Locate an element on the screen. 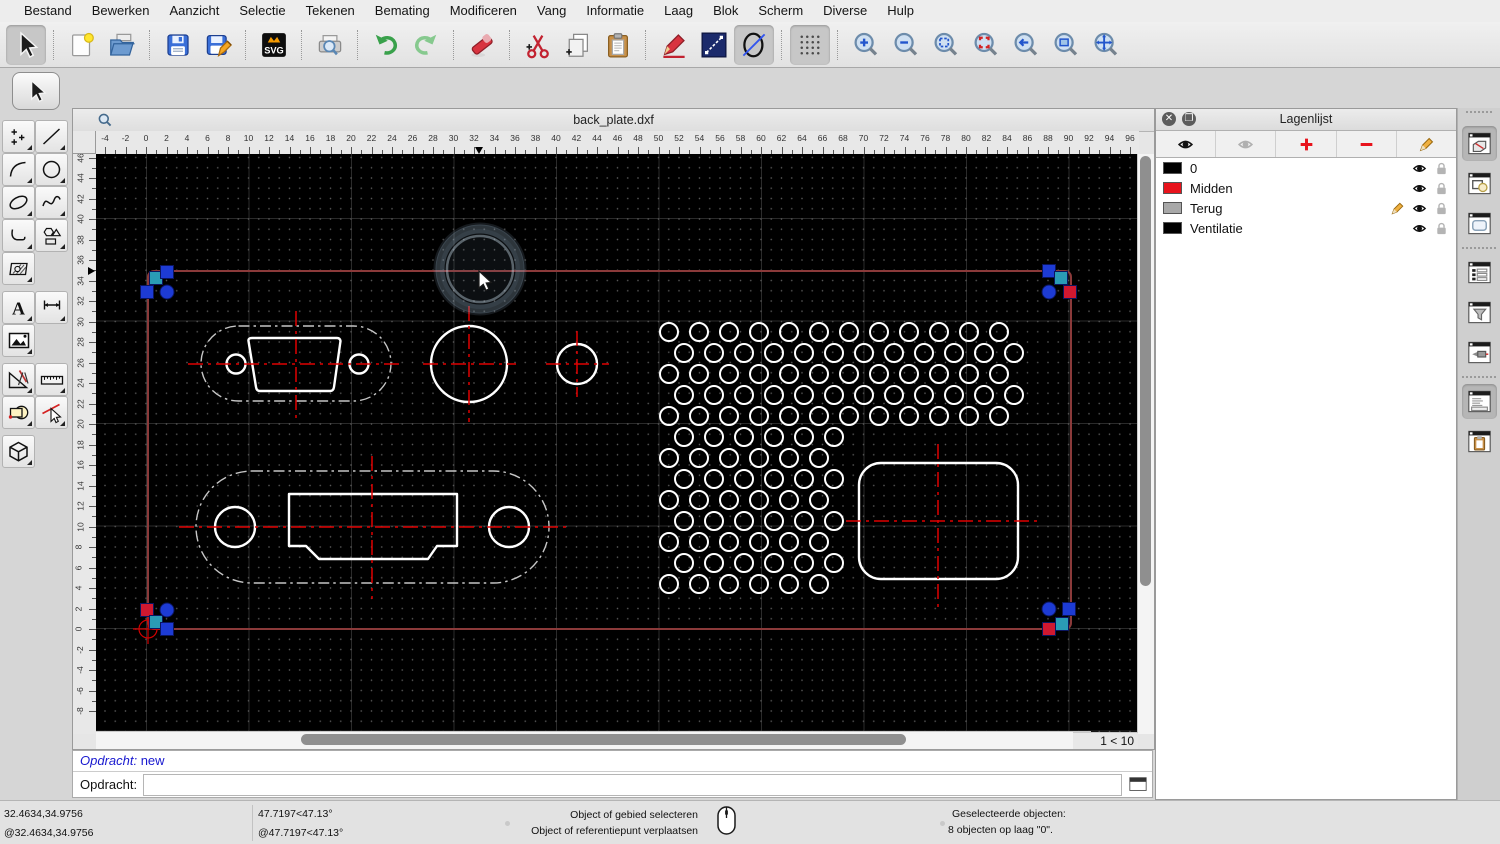  hruler-label: 60 is located at coordinates (761, 138).